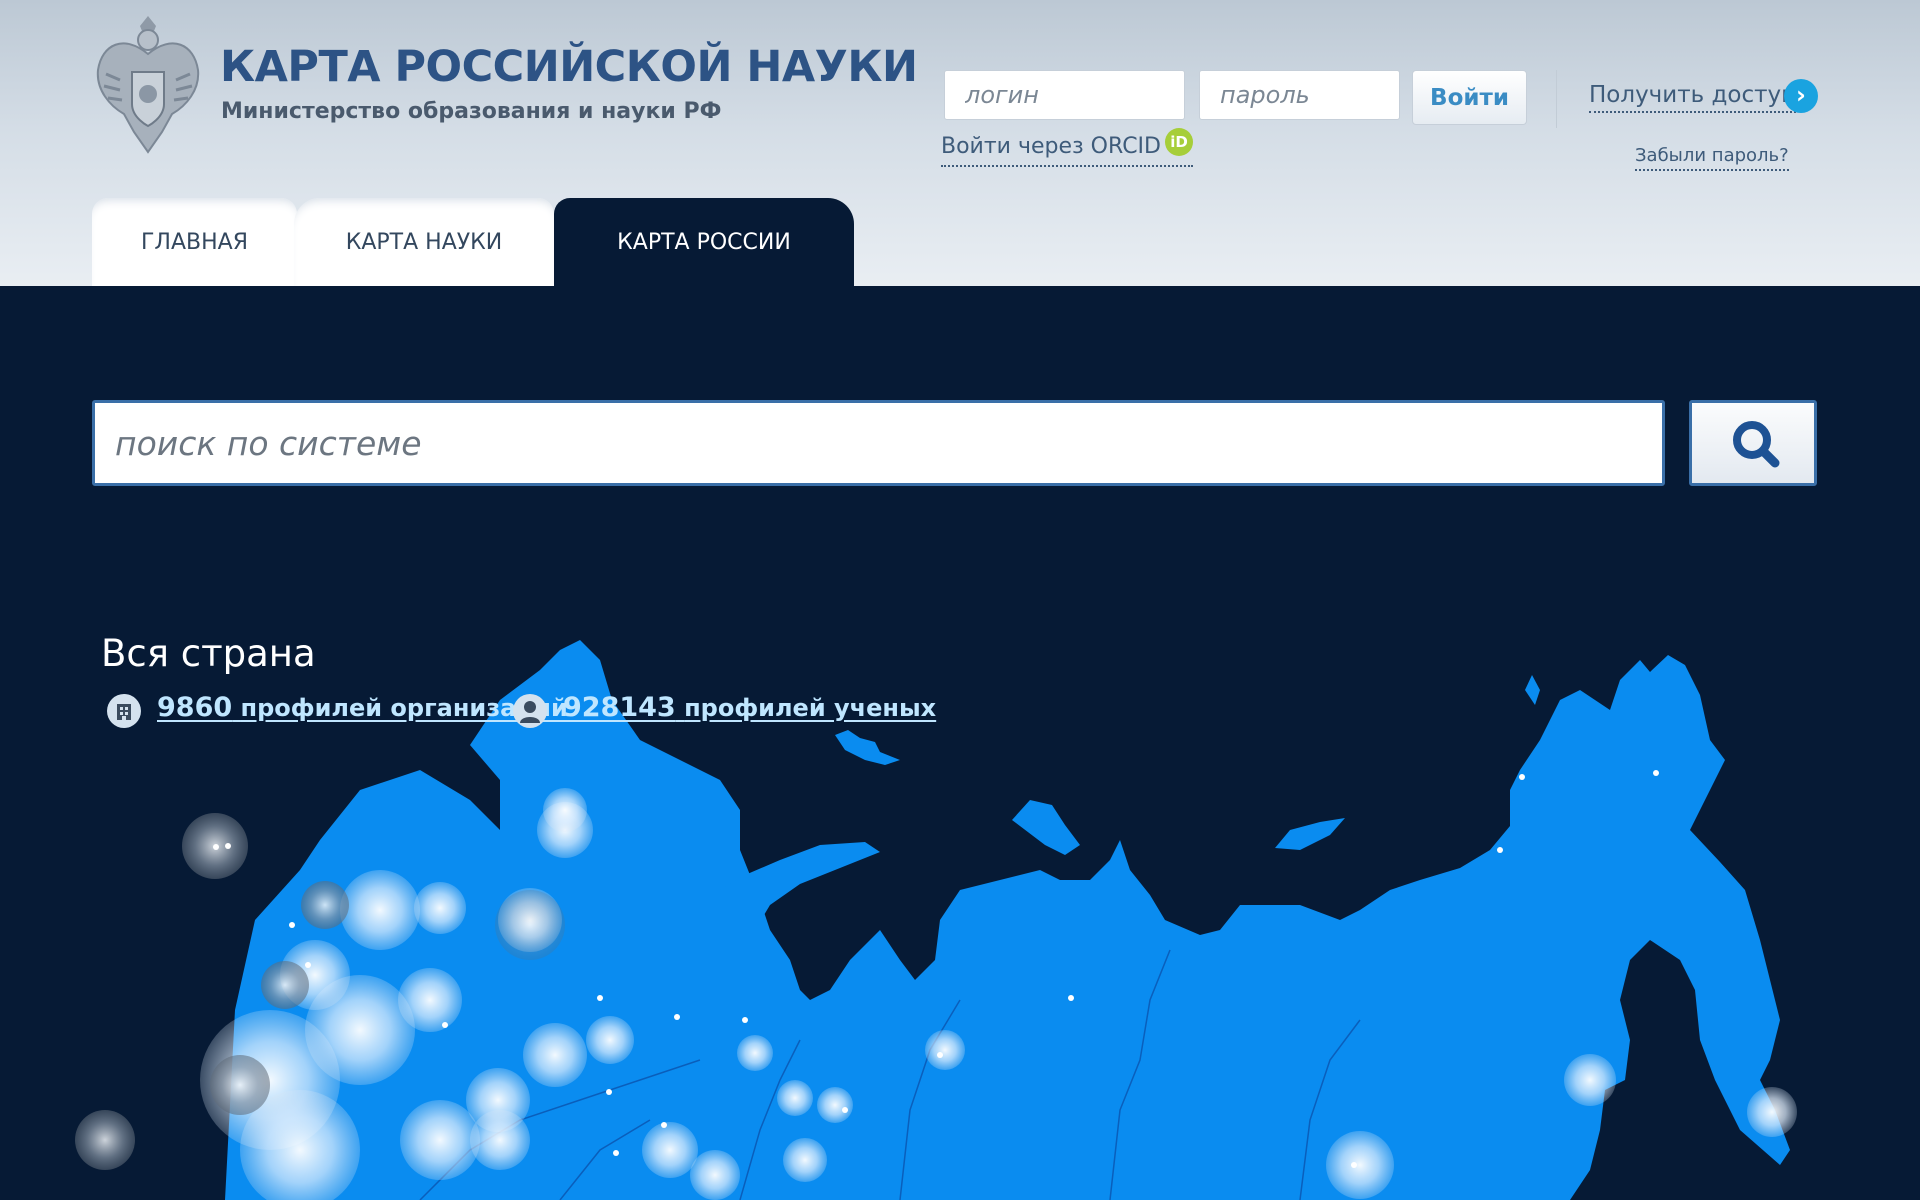 The height and width of the screenshot is (1200, 1920). Describe the element at coordinates (1178, 142) in the screenshot. I see `orcid-icon: iD` at that location.